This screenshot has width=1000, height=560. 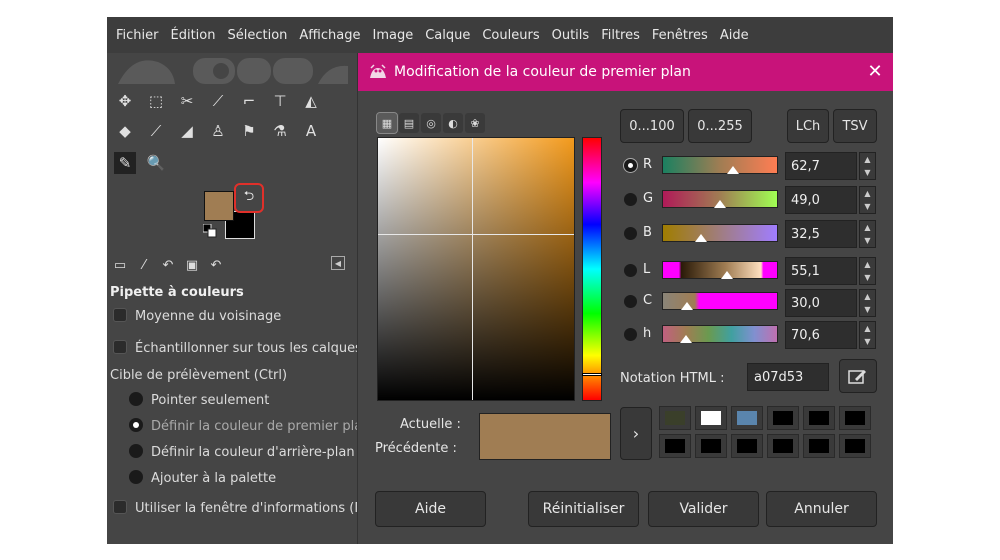 I want to click on target-option-foreground: Définir la couleur de premier pla, so click(x=245, y=426).